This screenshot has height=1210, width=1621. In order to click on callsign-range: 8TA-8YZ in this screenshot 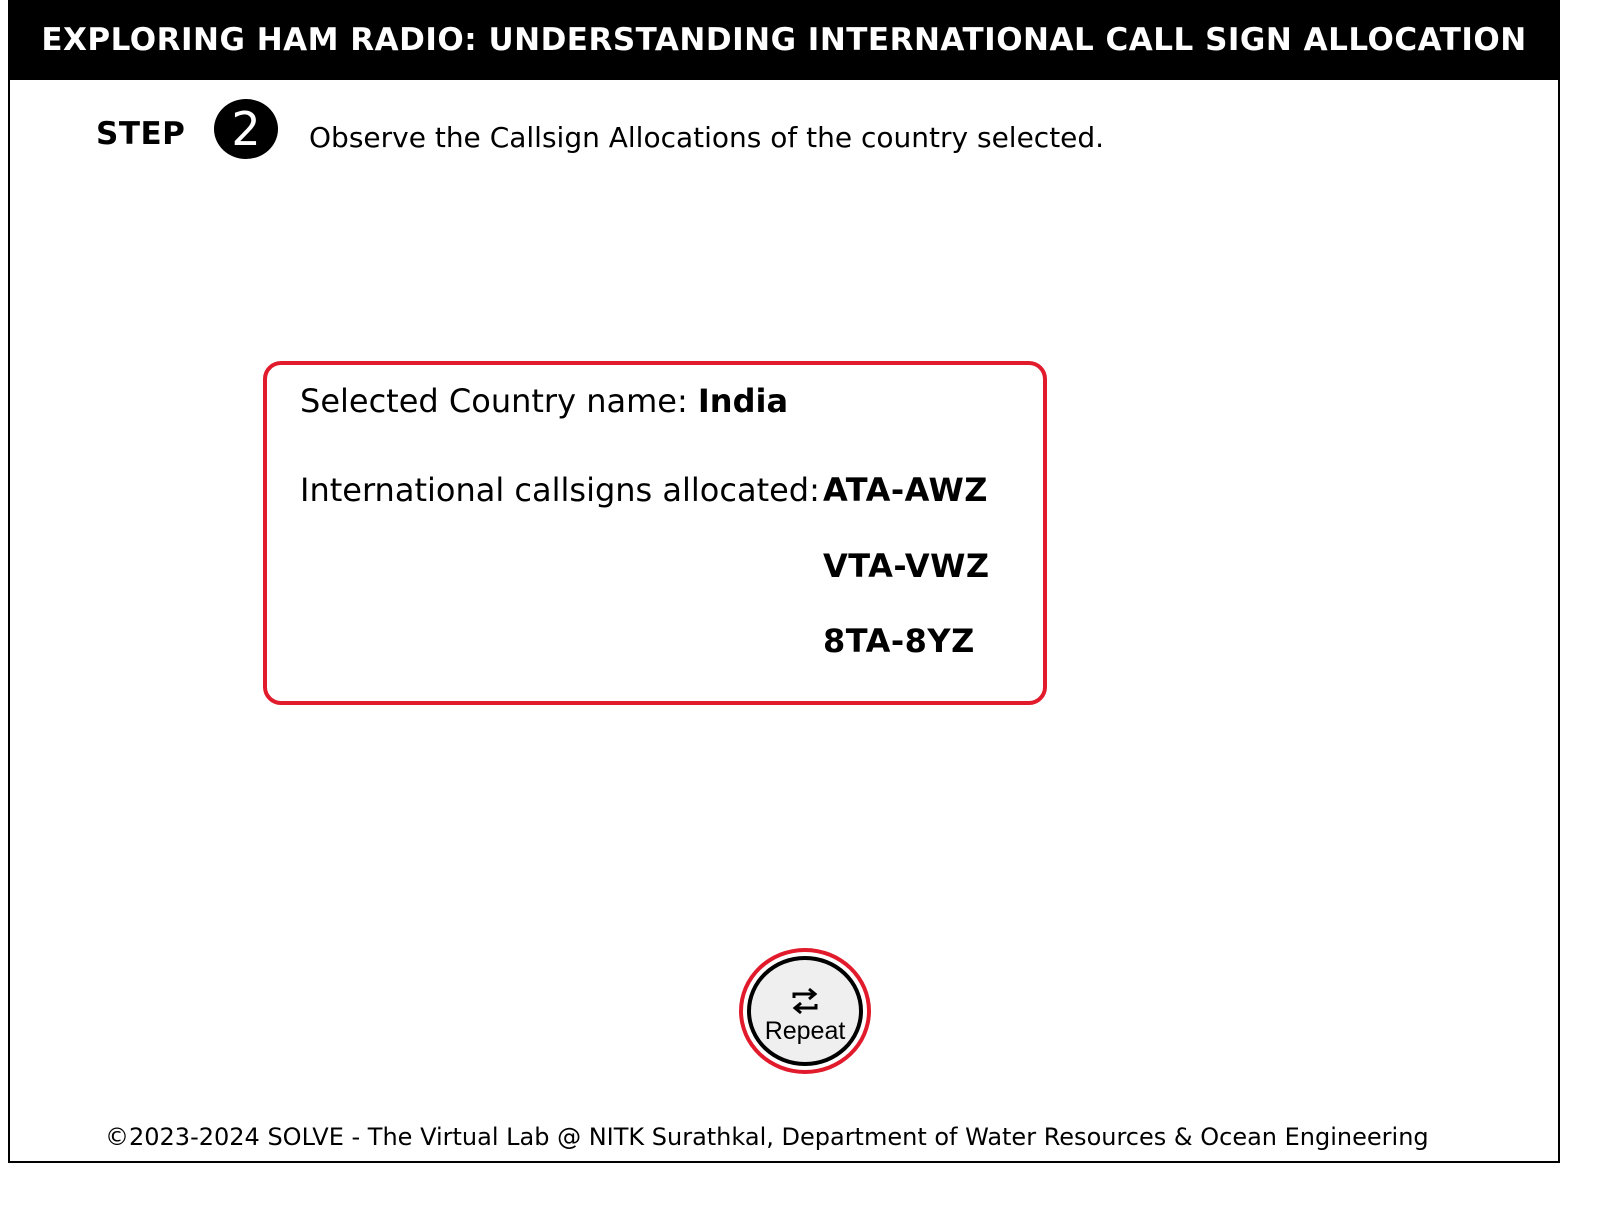, I will do `click(899, 641)`.